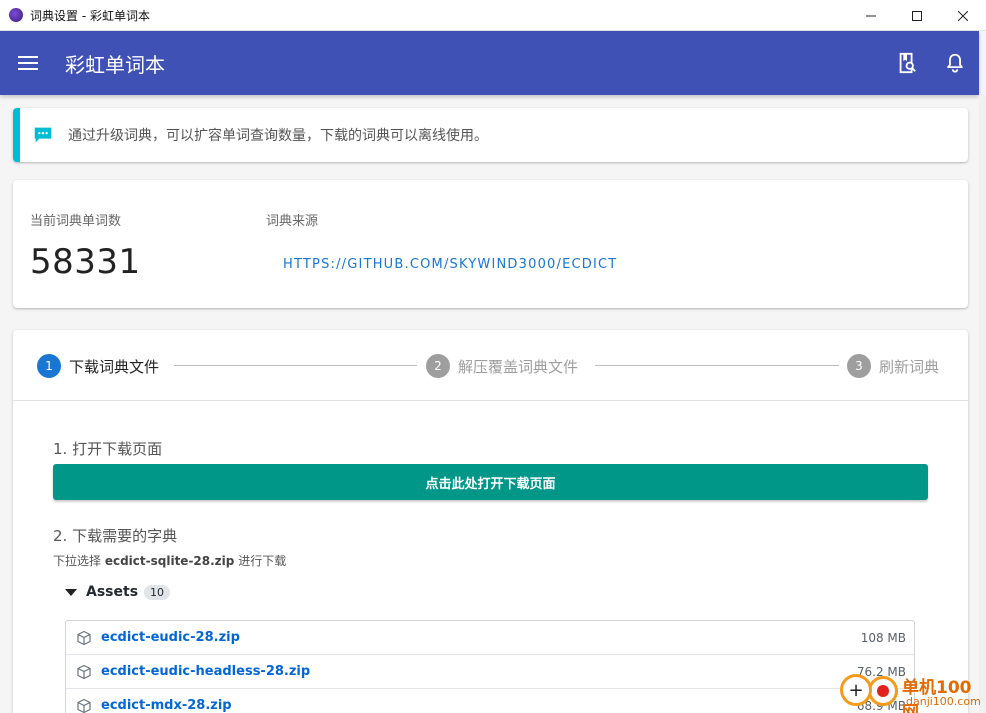 The height and width of the screenshot is (713, 986). What do you see at coordinates (79, 561) in the screenshot?
I see `hint-prefix: 下拉选择` at bounding box center [79, 561].